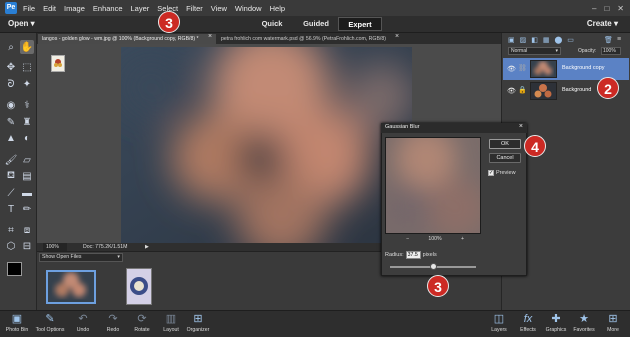 The image size is (630, 337). I want to click on mode-expert: Expert, so click(360, 24).